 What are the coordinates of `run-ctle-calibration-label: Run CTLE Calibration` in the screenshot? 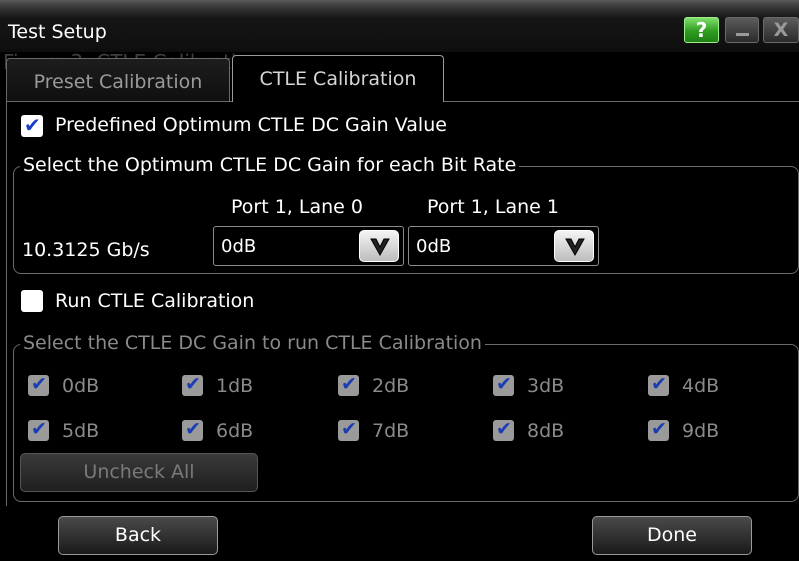 It's located at (155, 301).